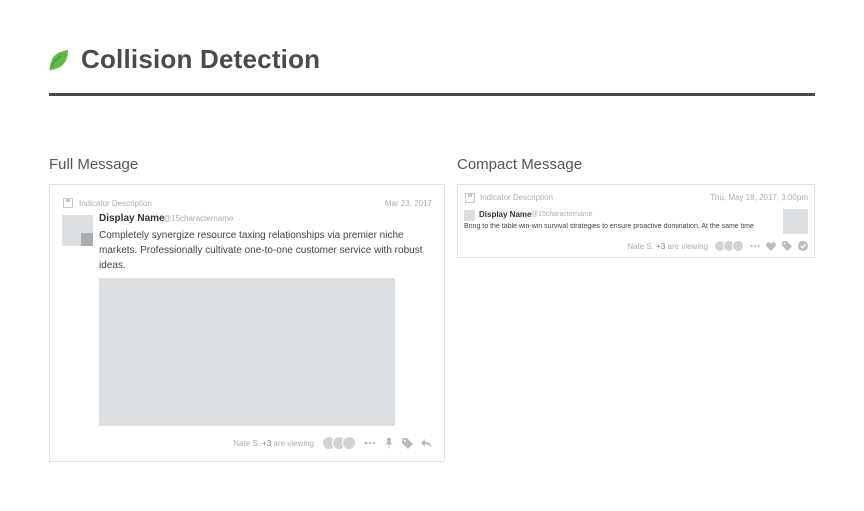 The height and width of the screenshot is (511, 864). What do you see at coordinates (759, 197) in the screenshot?
I see `message-date: Thu, May 18, 2017, 3:00pm` at bounding box center [759, 197].